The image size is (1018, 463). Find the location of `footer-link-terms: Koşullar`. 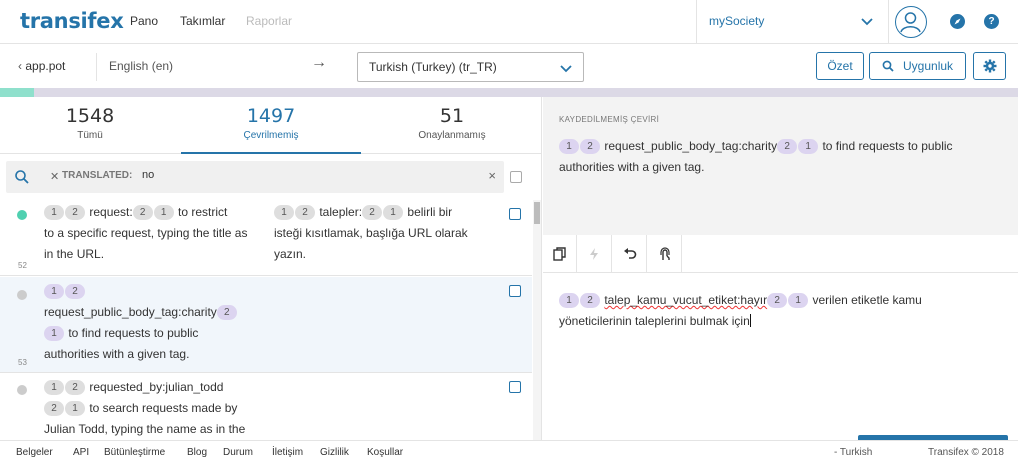

footer-link-terms: Koşullar is located at coordinates (385, 452).